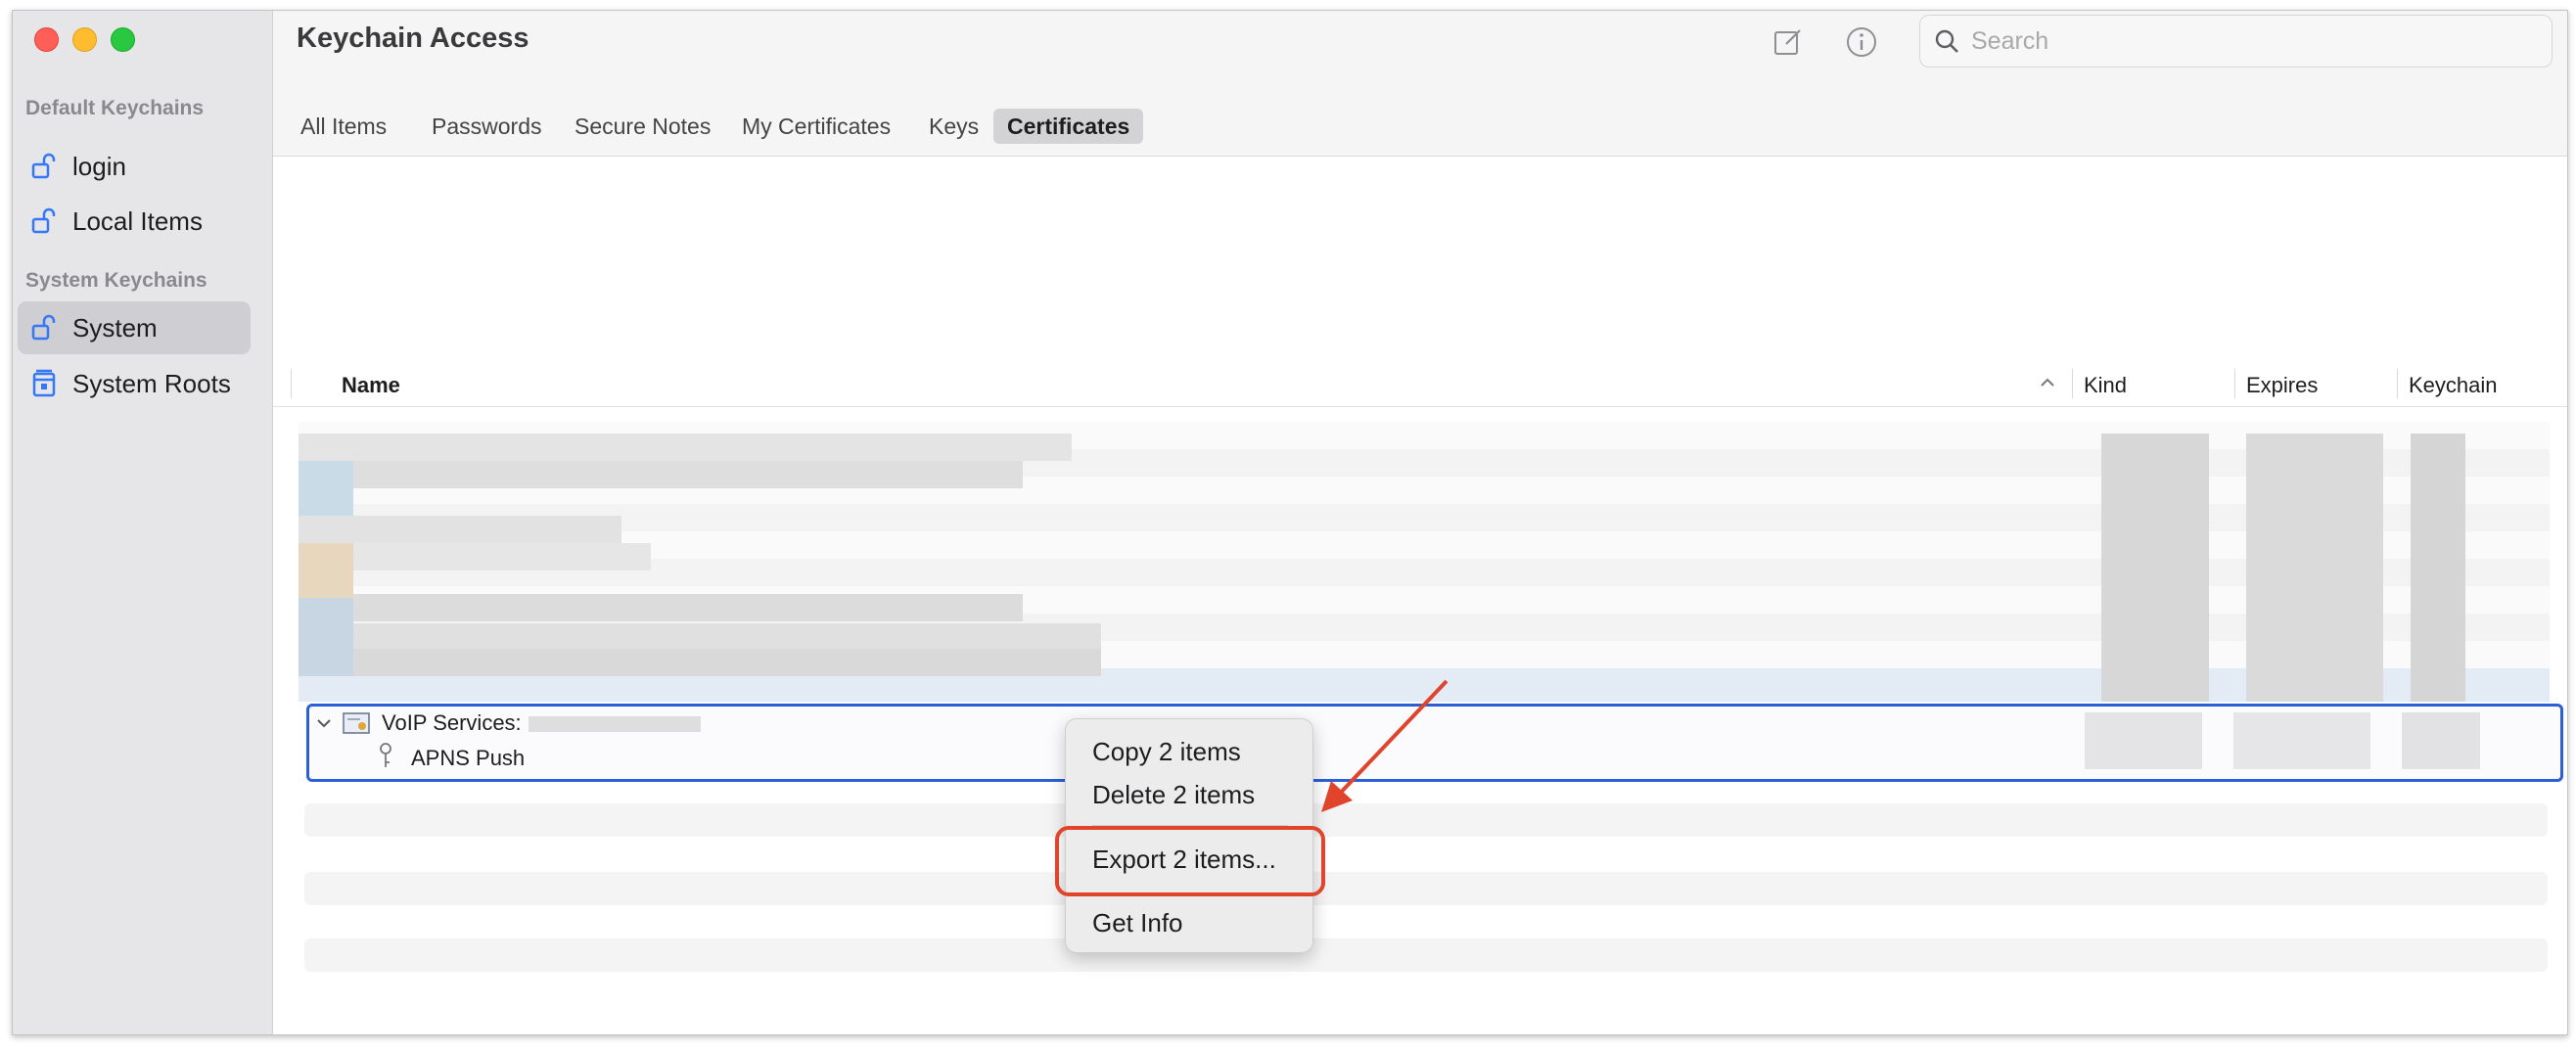  I want to click on minimize-window-button, so click(84, 39).